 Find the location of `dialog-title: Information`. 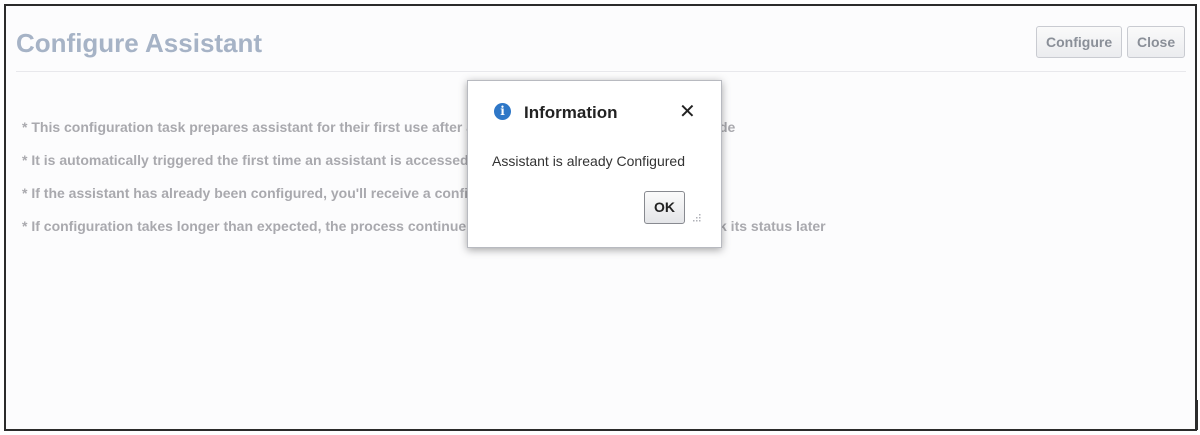

dialog-title: Information is located at coordinates (571, 112).